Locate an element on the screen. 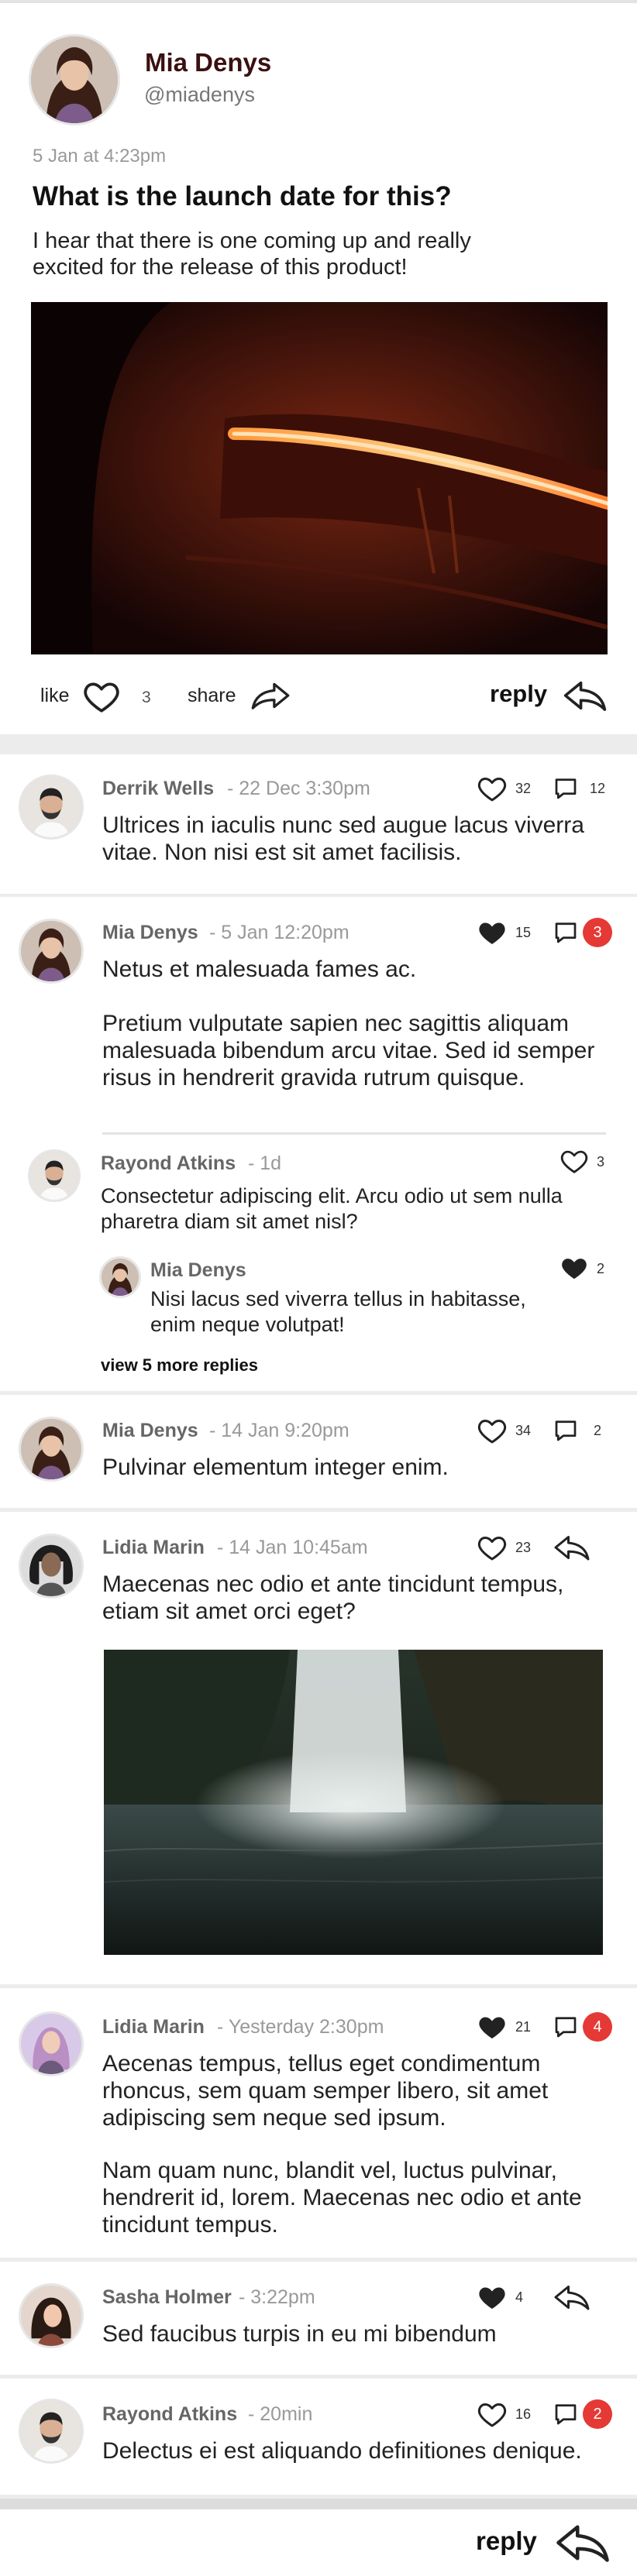 The width and height of the screenshot is (637, 2576). like-count: 32 is located at coordinates (523, 788).